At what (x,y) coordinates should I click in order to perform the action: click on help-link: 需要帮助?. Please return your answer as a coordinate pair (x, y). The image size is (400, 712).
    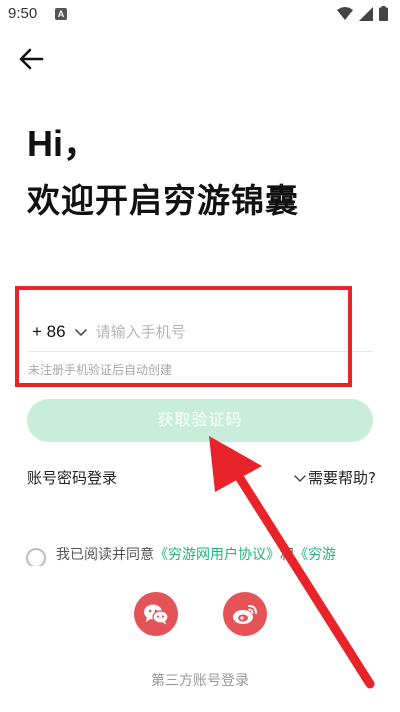
    Looking at the image, I should click on (335, 477).